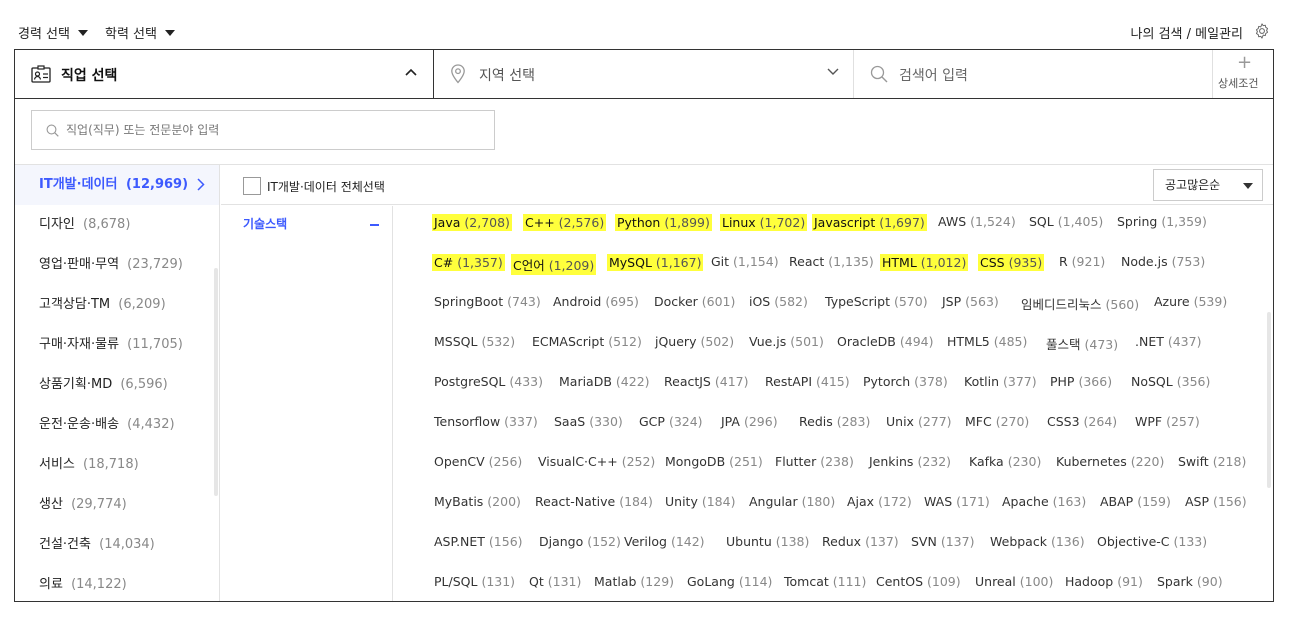 This screenshot has width=1293, height=638. What do you see at coordinates (767, 541) in the screenshot?
I see `skill-tag: Ubuntu (138)` at bounding box center [767, 541].